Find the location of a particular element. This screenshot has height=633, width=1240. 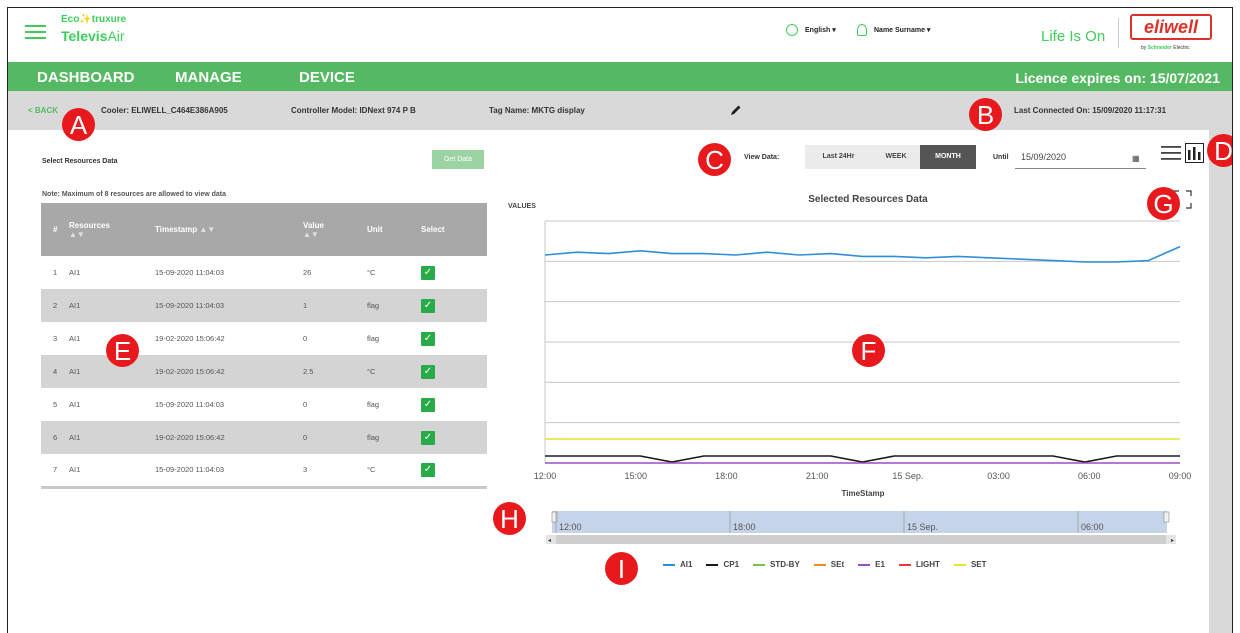

language-select: English ▾ is located at coordinates (820, 30).